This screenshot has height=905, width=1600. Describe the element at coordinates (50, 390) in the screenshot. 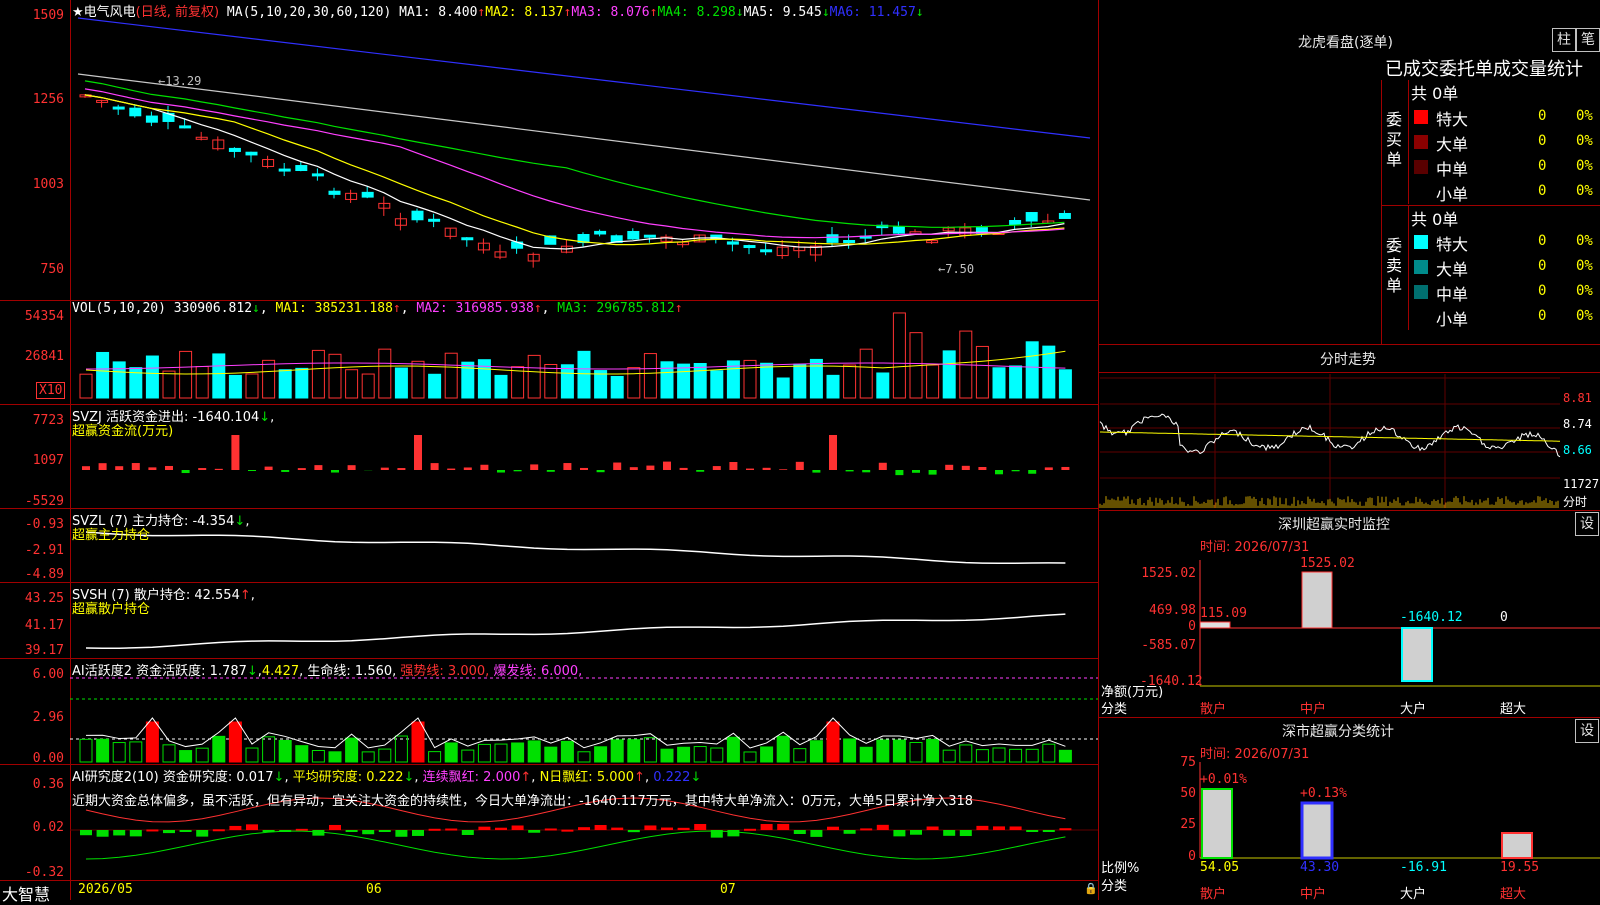

I see `vol-unit-badge: X10` at that location.